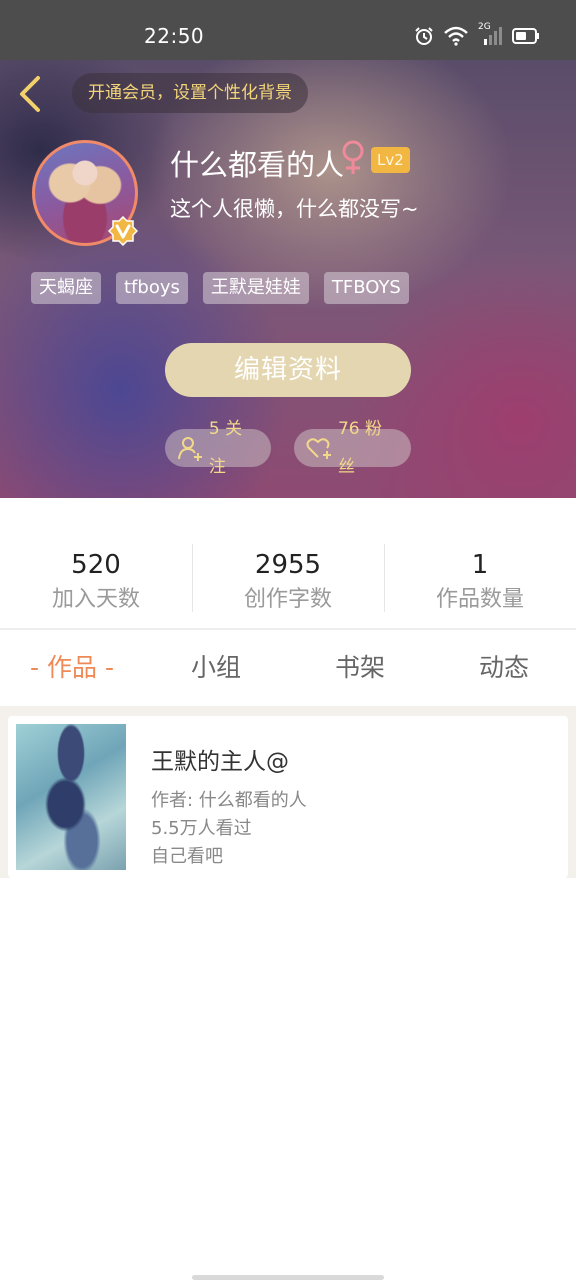 The height and width of the screenshot is (1280, 576). What do you see at coordinates (220, 759) in the screenshot?
I see `work-title: 王默的主人@` at bounding box center [220, 759].